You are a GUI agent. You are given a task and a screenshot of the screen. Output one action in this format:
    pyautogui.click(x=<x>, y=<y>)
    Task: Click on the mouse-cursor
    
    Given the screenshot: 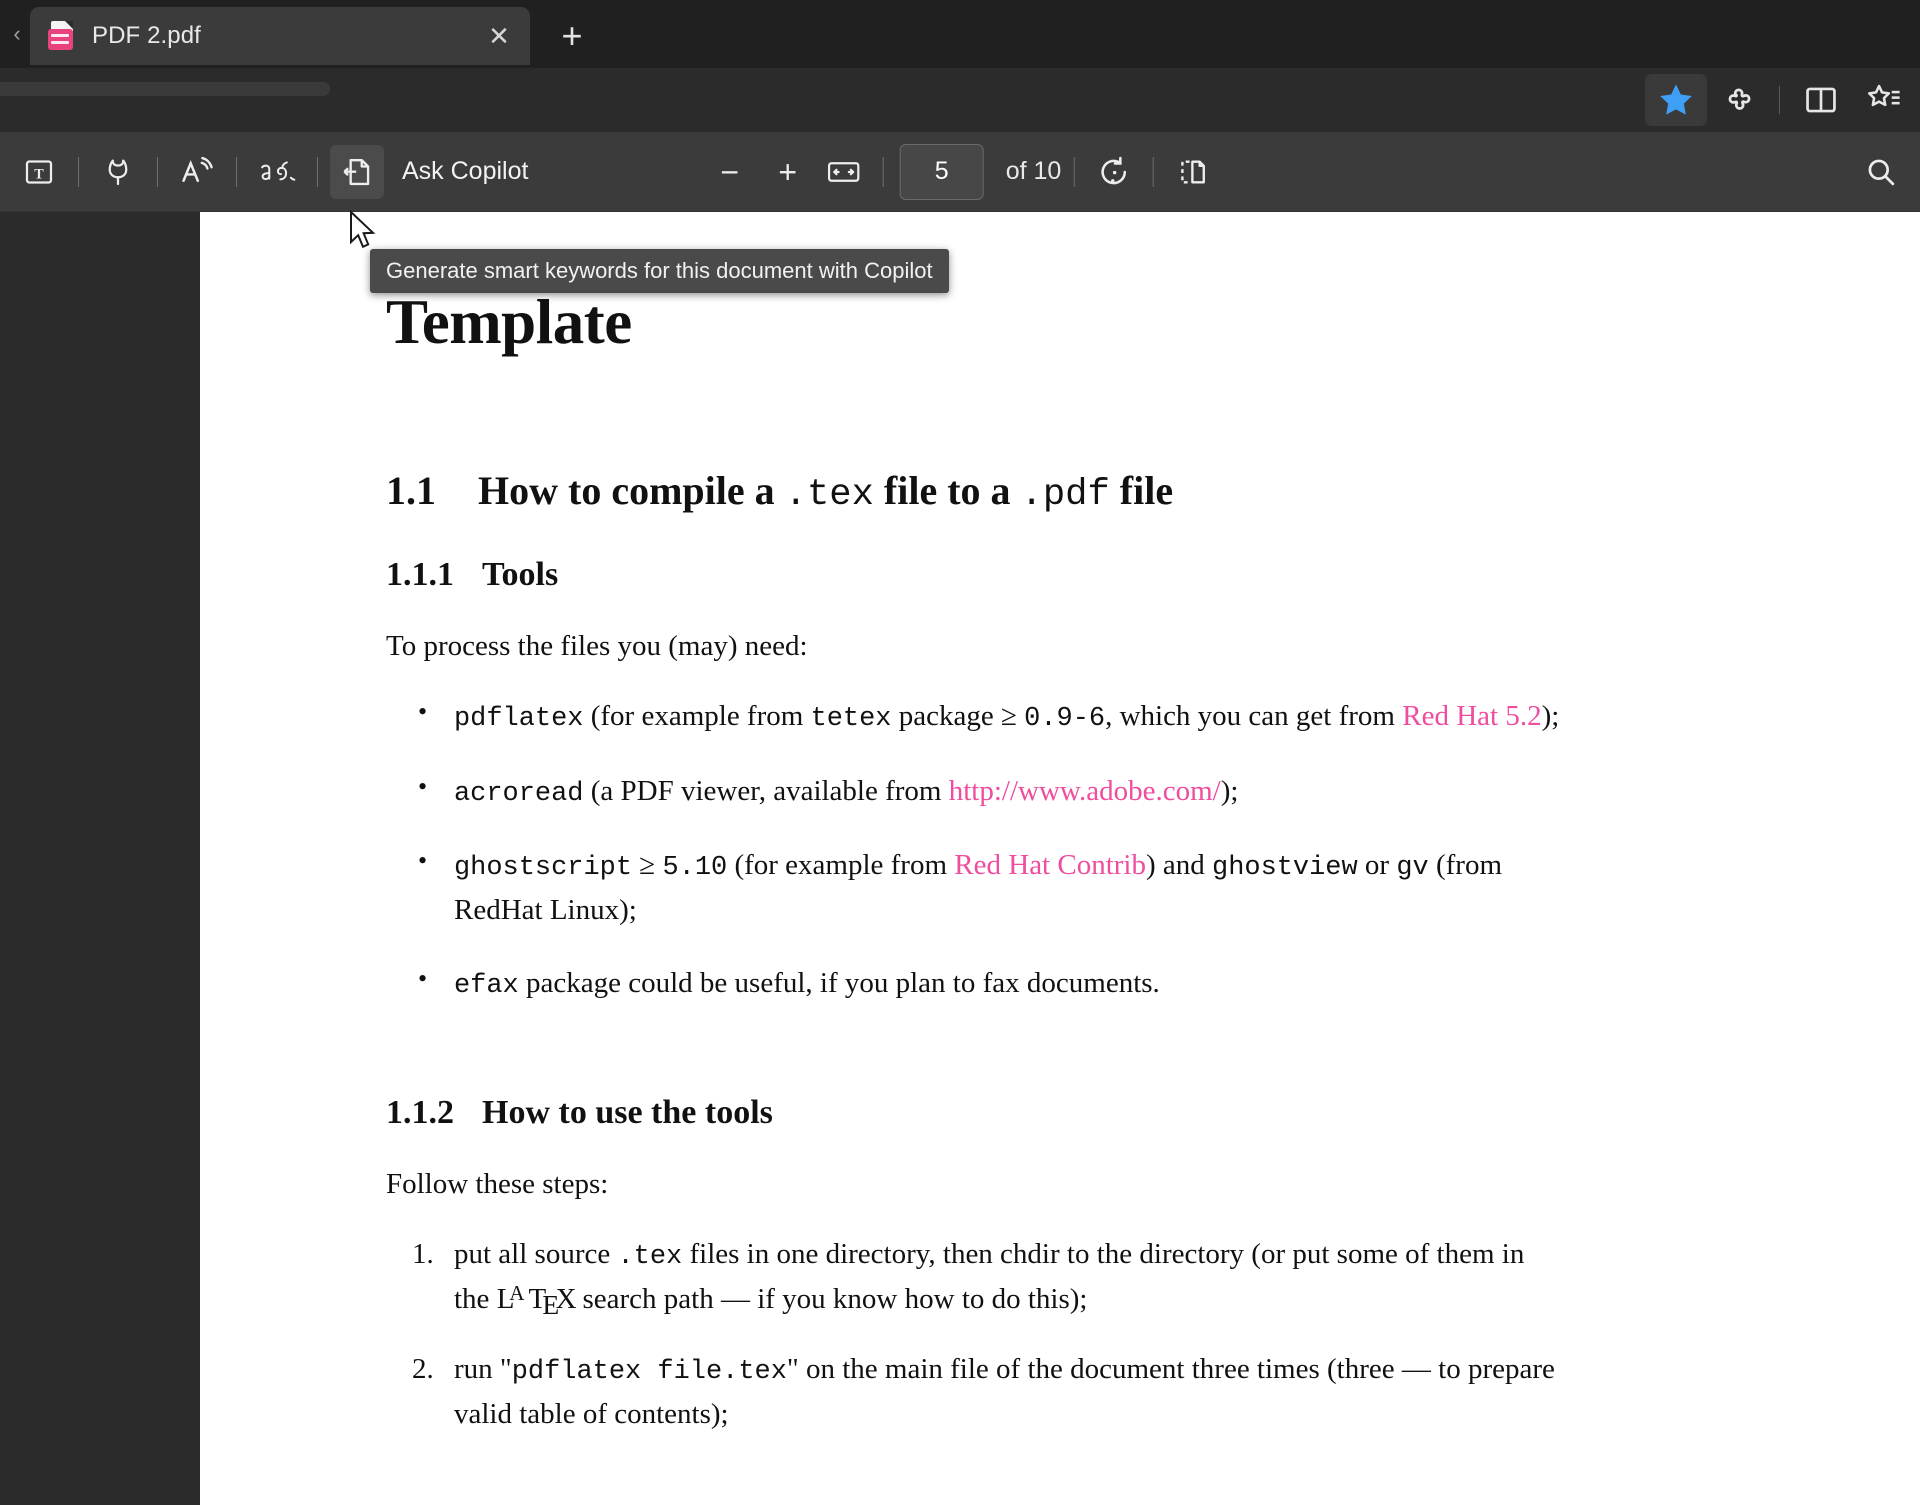 What is the action you would take?
    pyautogui.click(x=363, y=232)
    